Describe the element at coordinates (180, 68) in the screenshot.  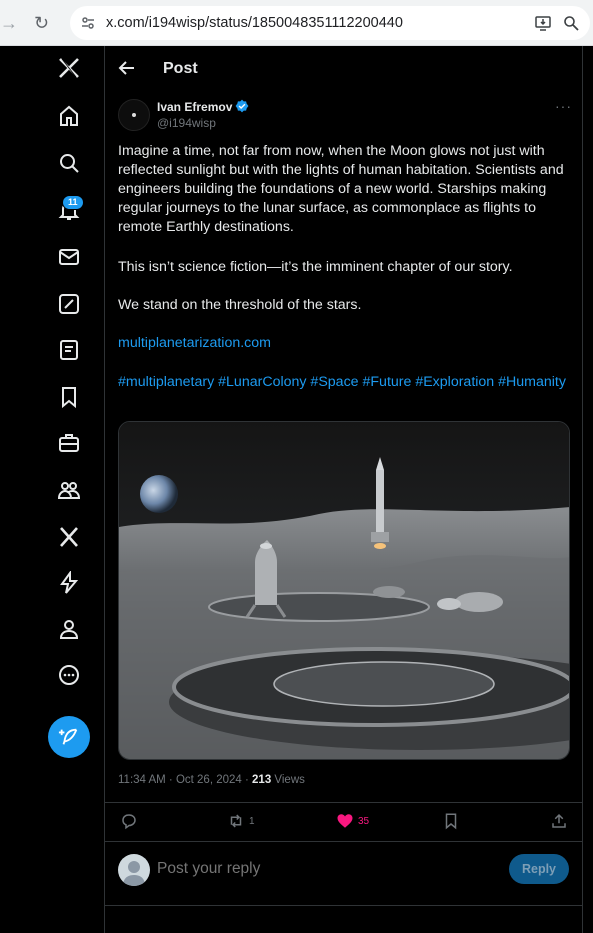
I see `page-title: Post` at that location.